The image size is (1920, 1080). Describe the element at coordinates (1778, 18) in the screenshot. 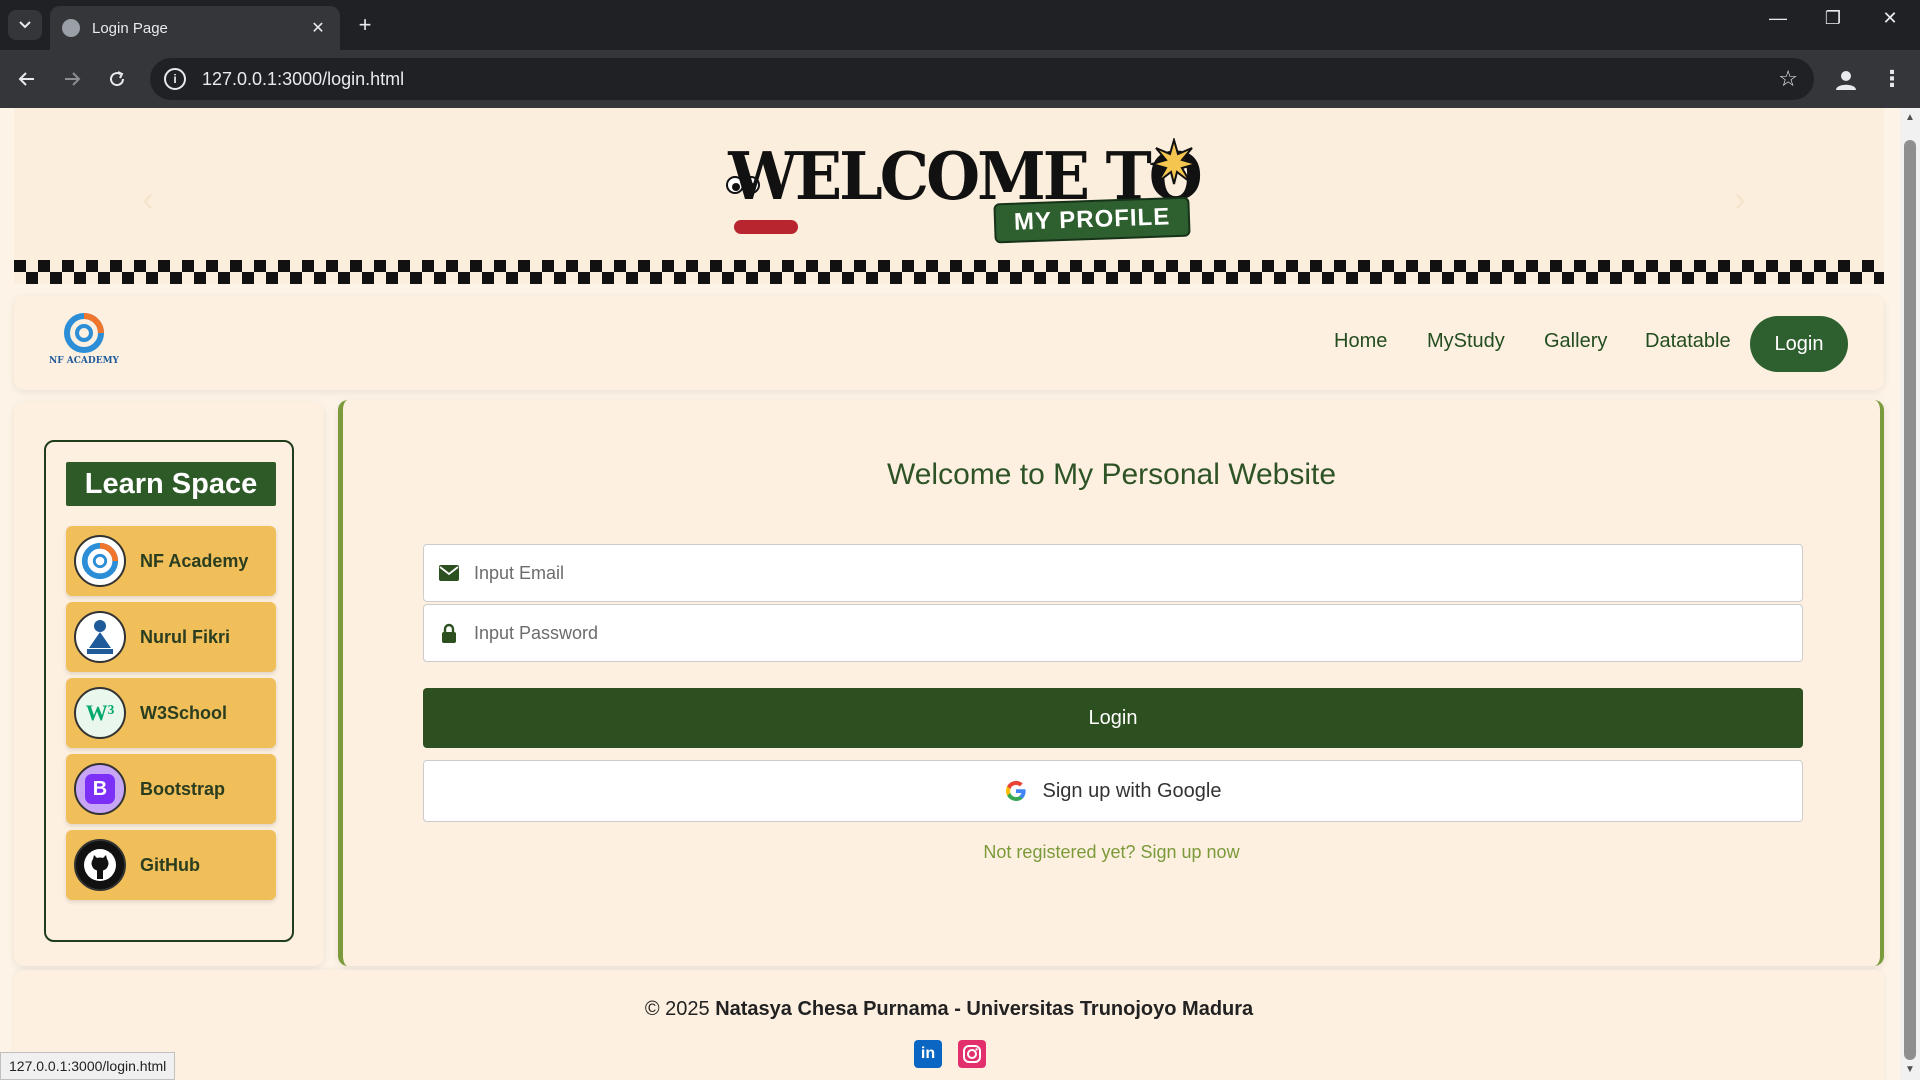

I see `minimize-button: —` at that location.